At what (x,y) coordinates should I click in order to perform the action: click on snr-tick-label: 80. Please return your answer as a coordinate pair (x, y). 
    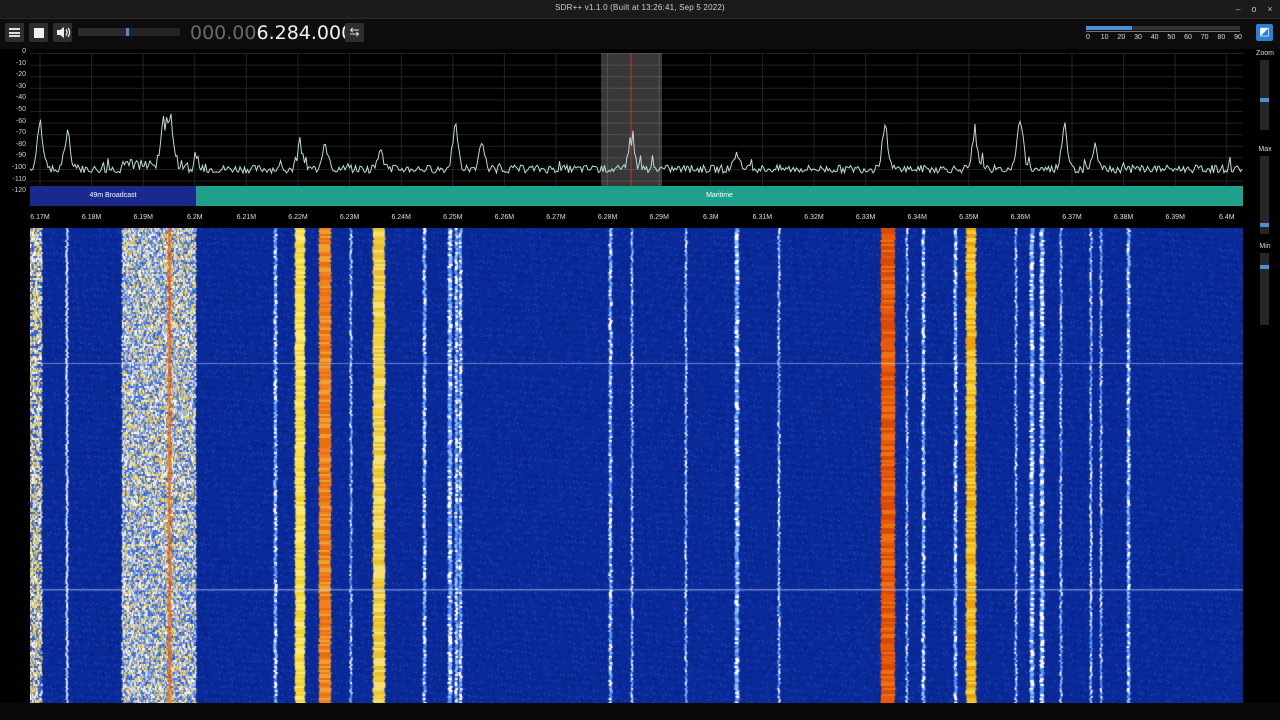
    Looking at the image, I should click on (1221, 37).